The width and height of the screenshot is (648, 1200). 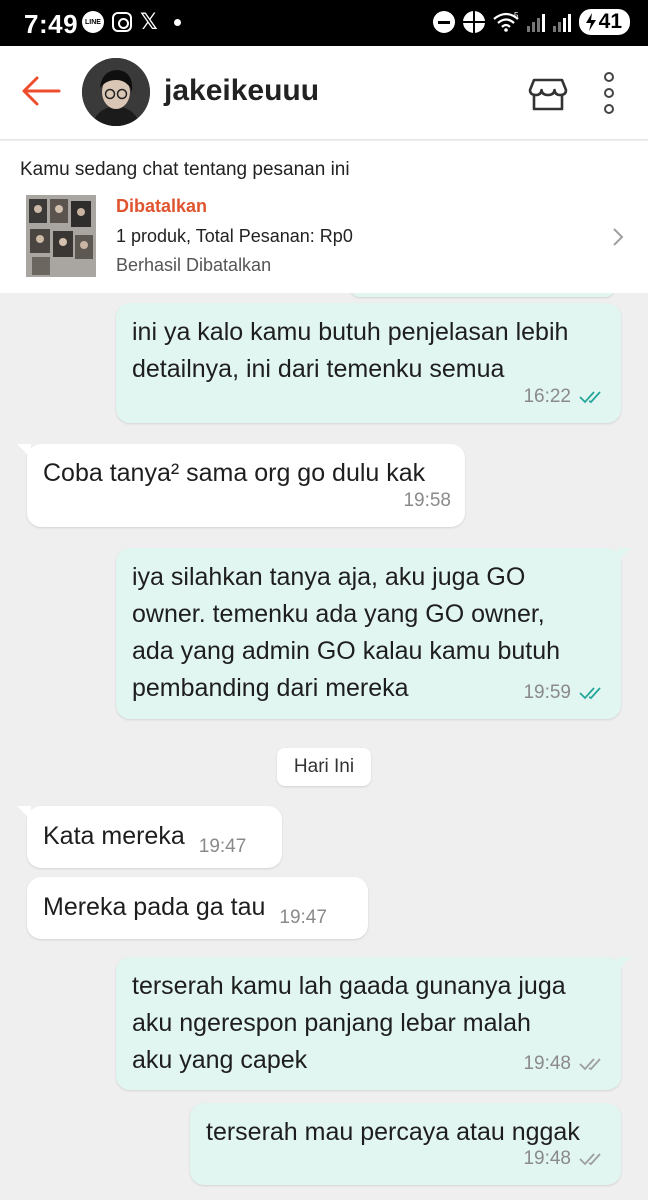 I want to click on notification-icons: LINE 𝕏, so click(x=131, y=22).